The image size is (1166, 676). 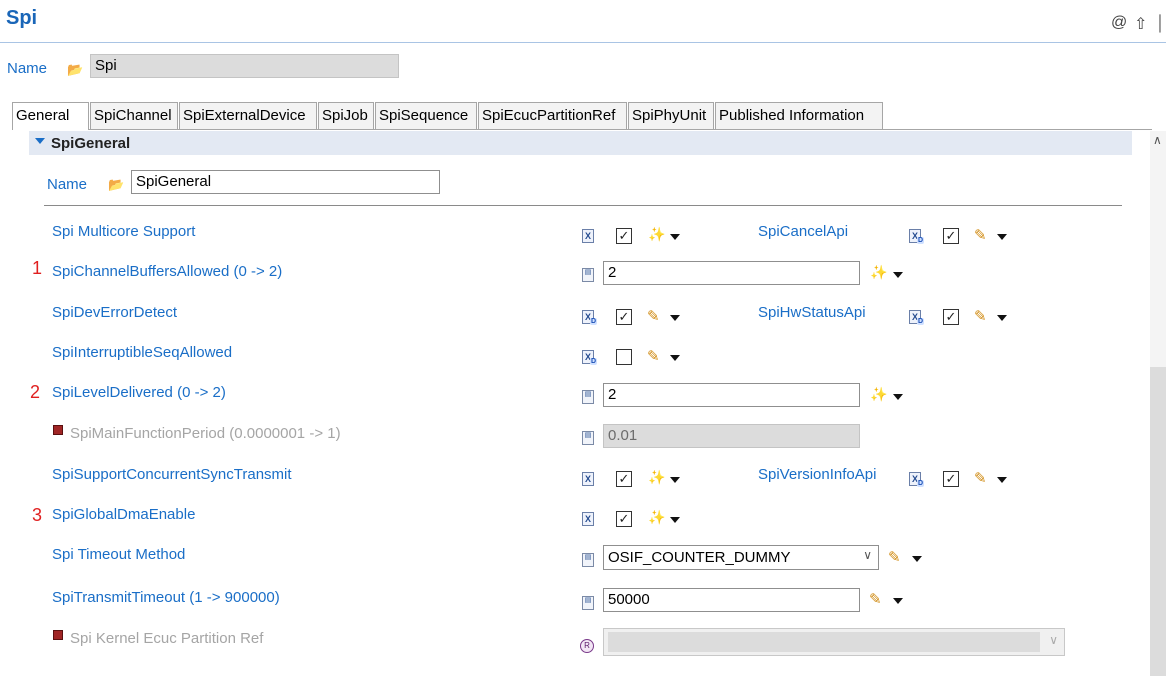 What do you see at coordinates (119, 554) in the screenshot?
I see `timeout-method-label: Spi Timeout Method` at bounding box center [119, 554].